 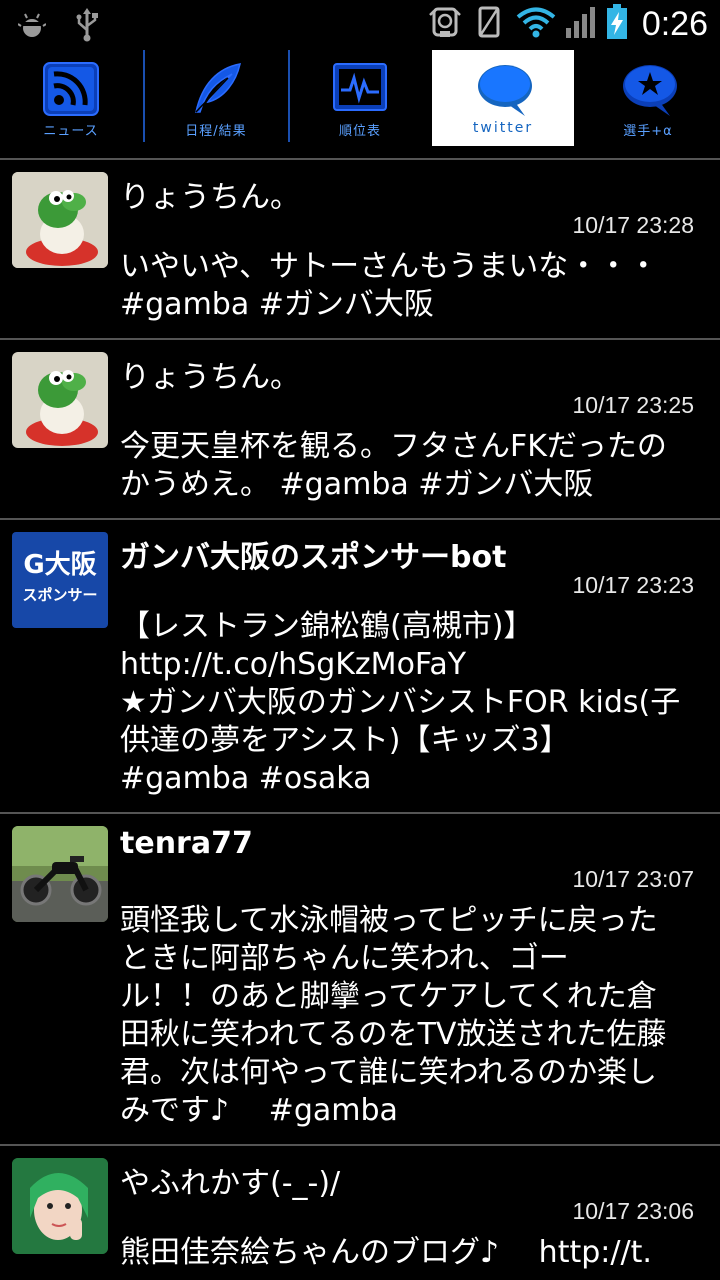 What do you see at coordinates (536, 24) in the screenshot?
I see `wifi-icon` at bounding box center [536, 24].